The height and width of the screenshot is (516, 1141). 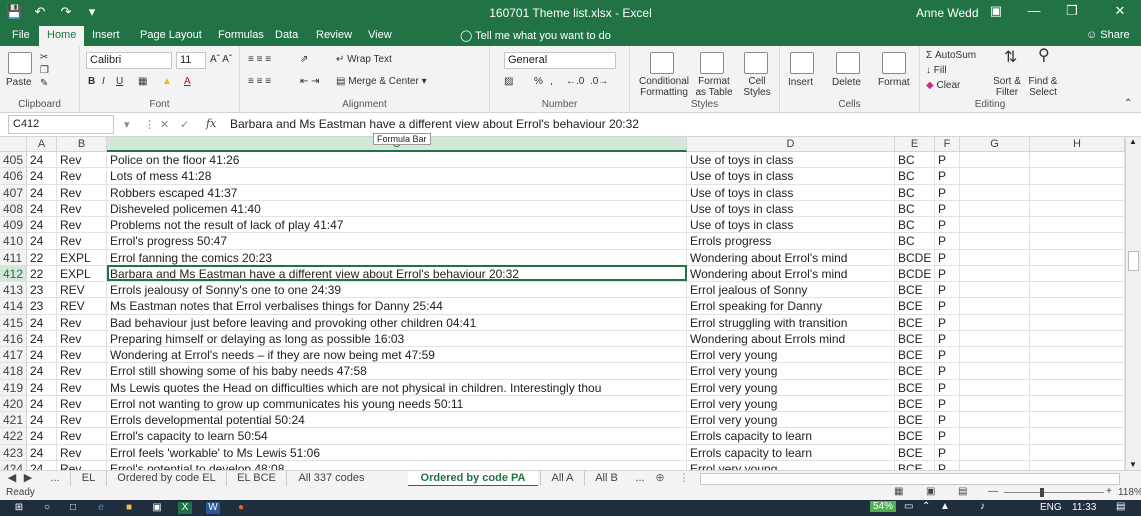 I want to click on vertical-scrollbar: ▲ ▼, so click(x=1133, y=303).